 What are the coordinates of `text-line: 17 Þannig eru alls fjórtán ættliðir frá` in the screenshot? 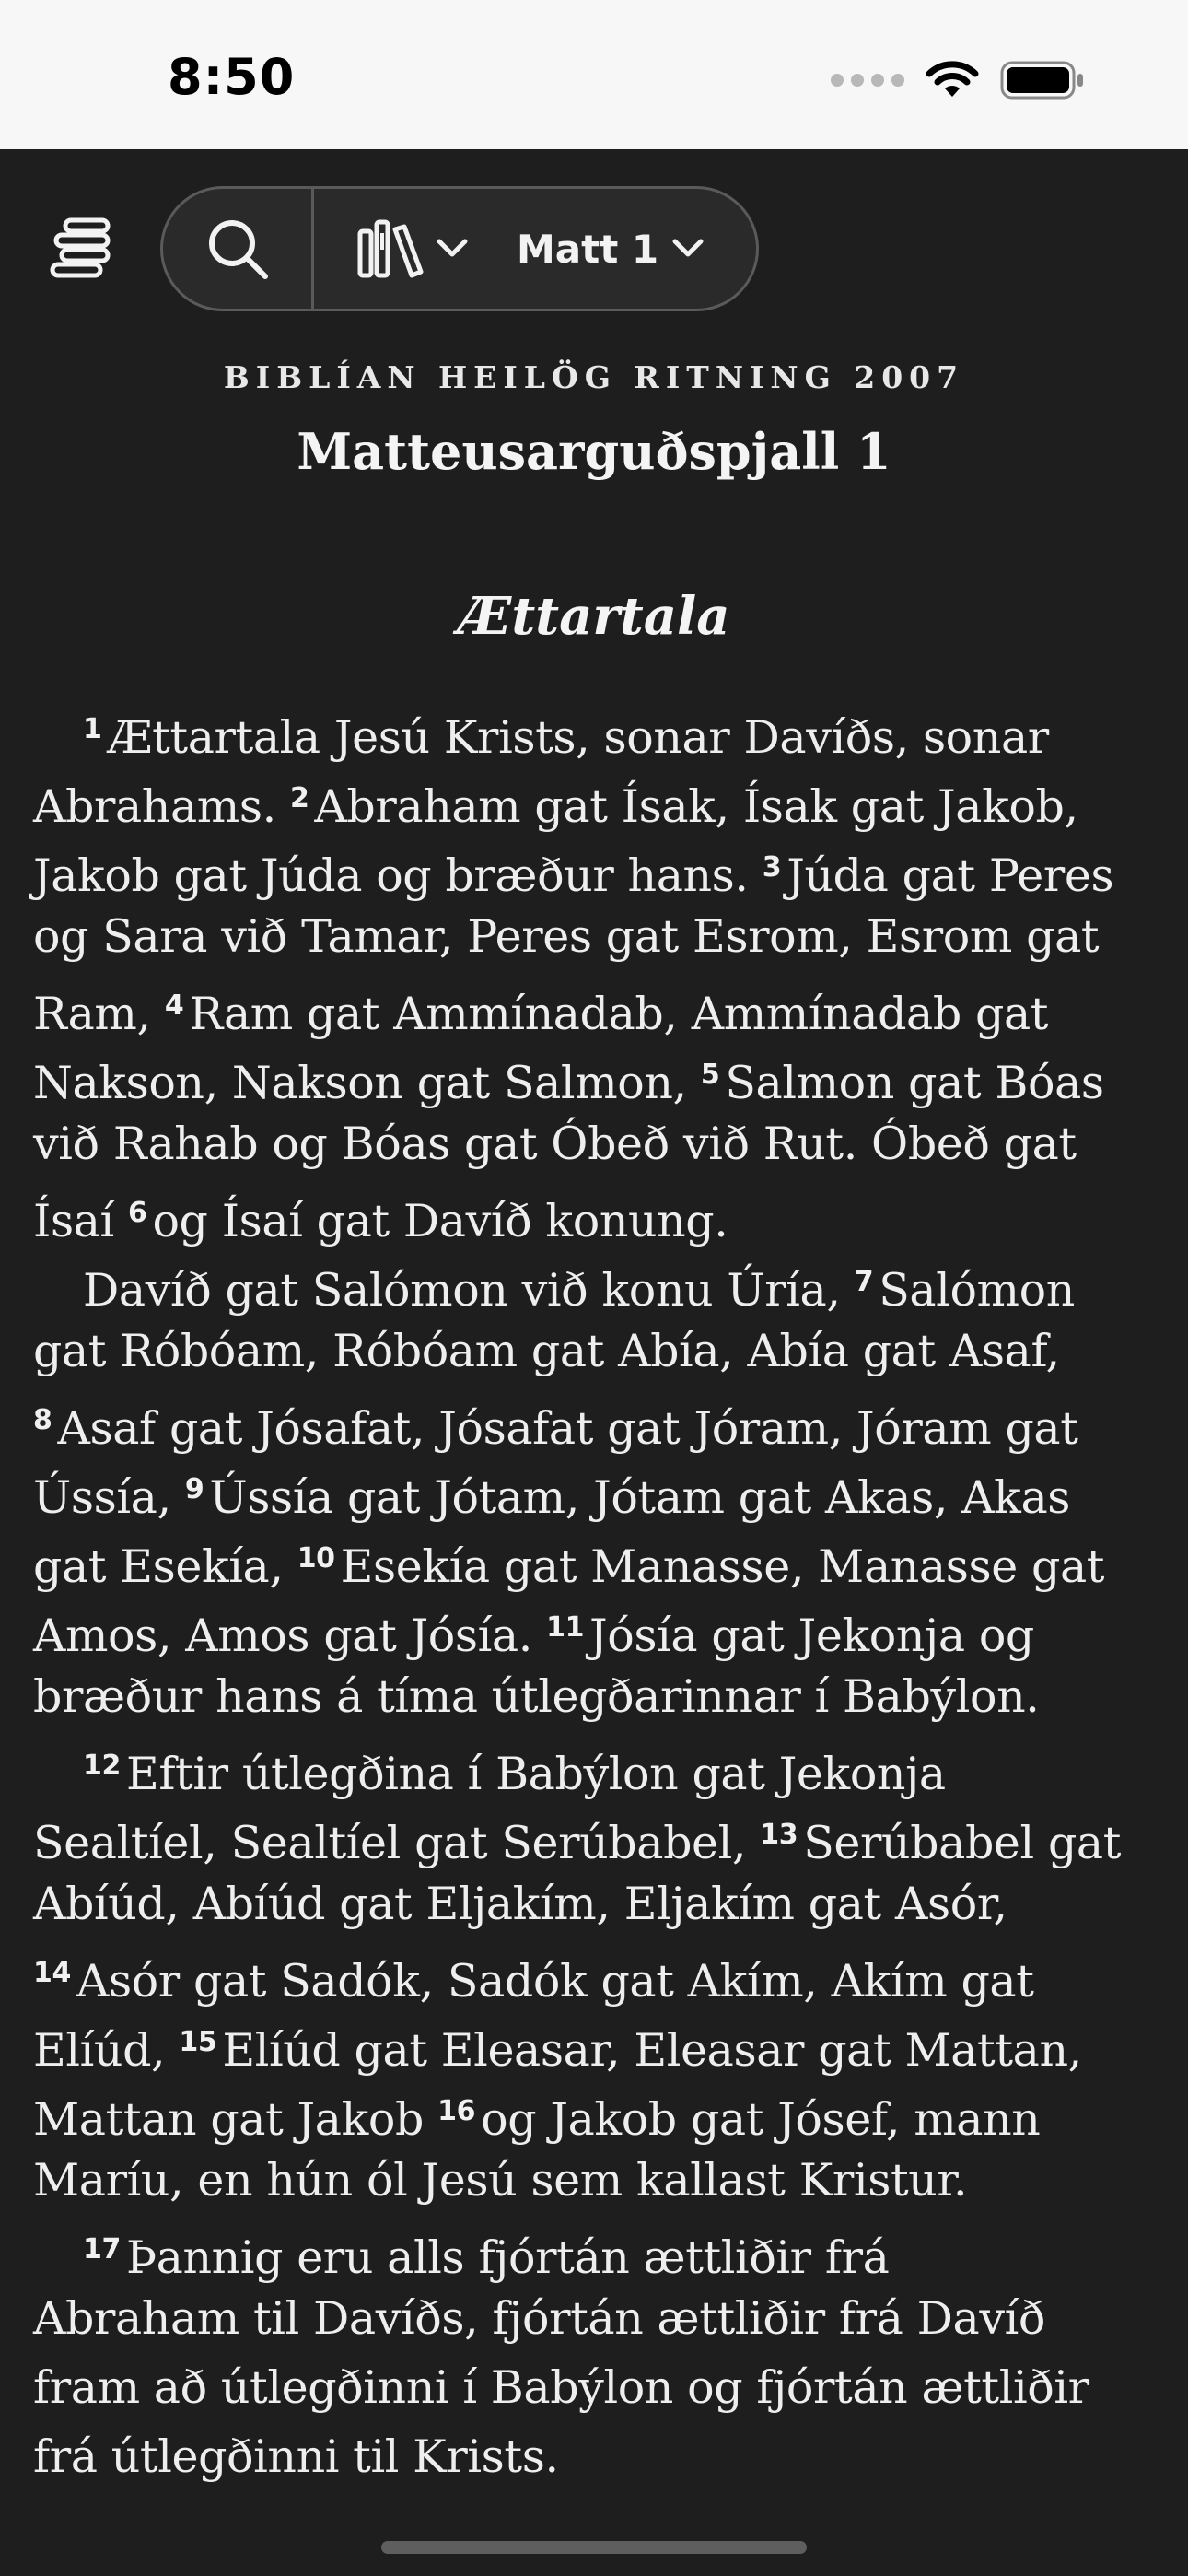 It's located at (596, 2249).